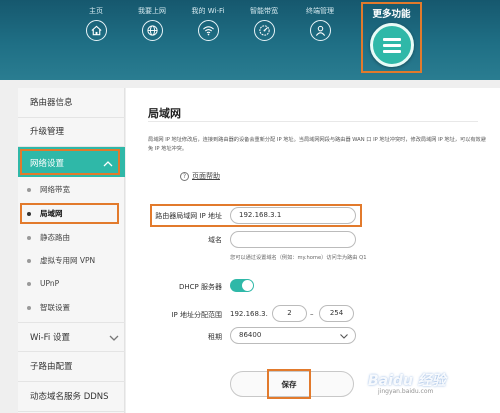 The width and height of the screenshot is (500, 413). What do you see at coordinates (208, 11) in the screenshot?
I see `nav-wifi-label: 我的 Wi-Fi` at bounding box center [208, 11].